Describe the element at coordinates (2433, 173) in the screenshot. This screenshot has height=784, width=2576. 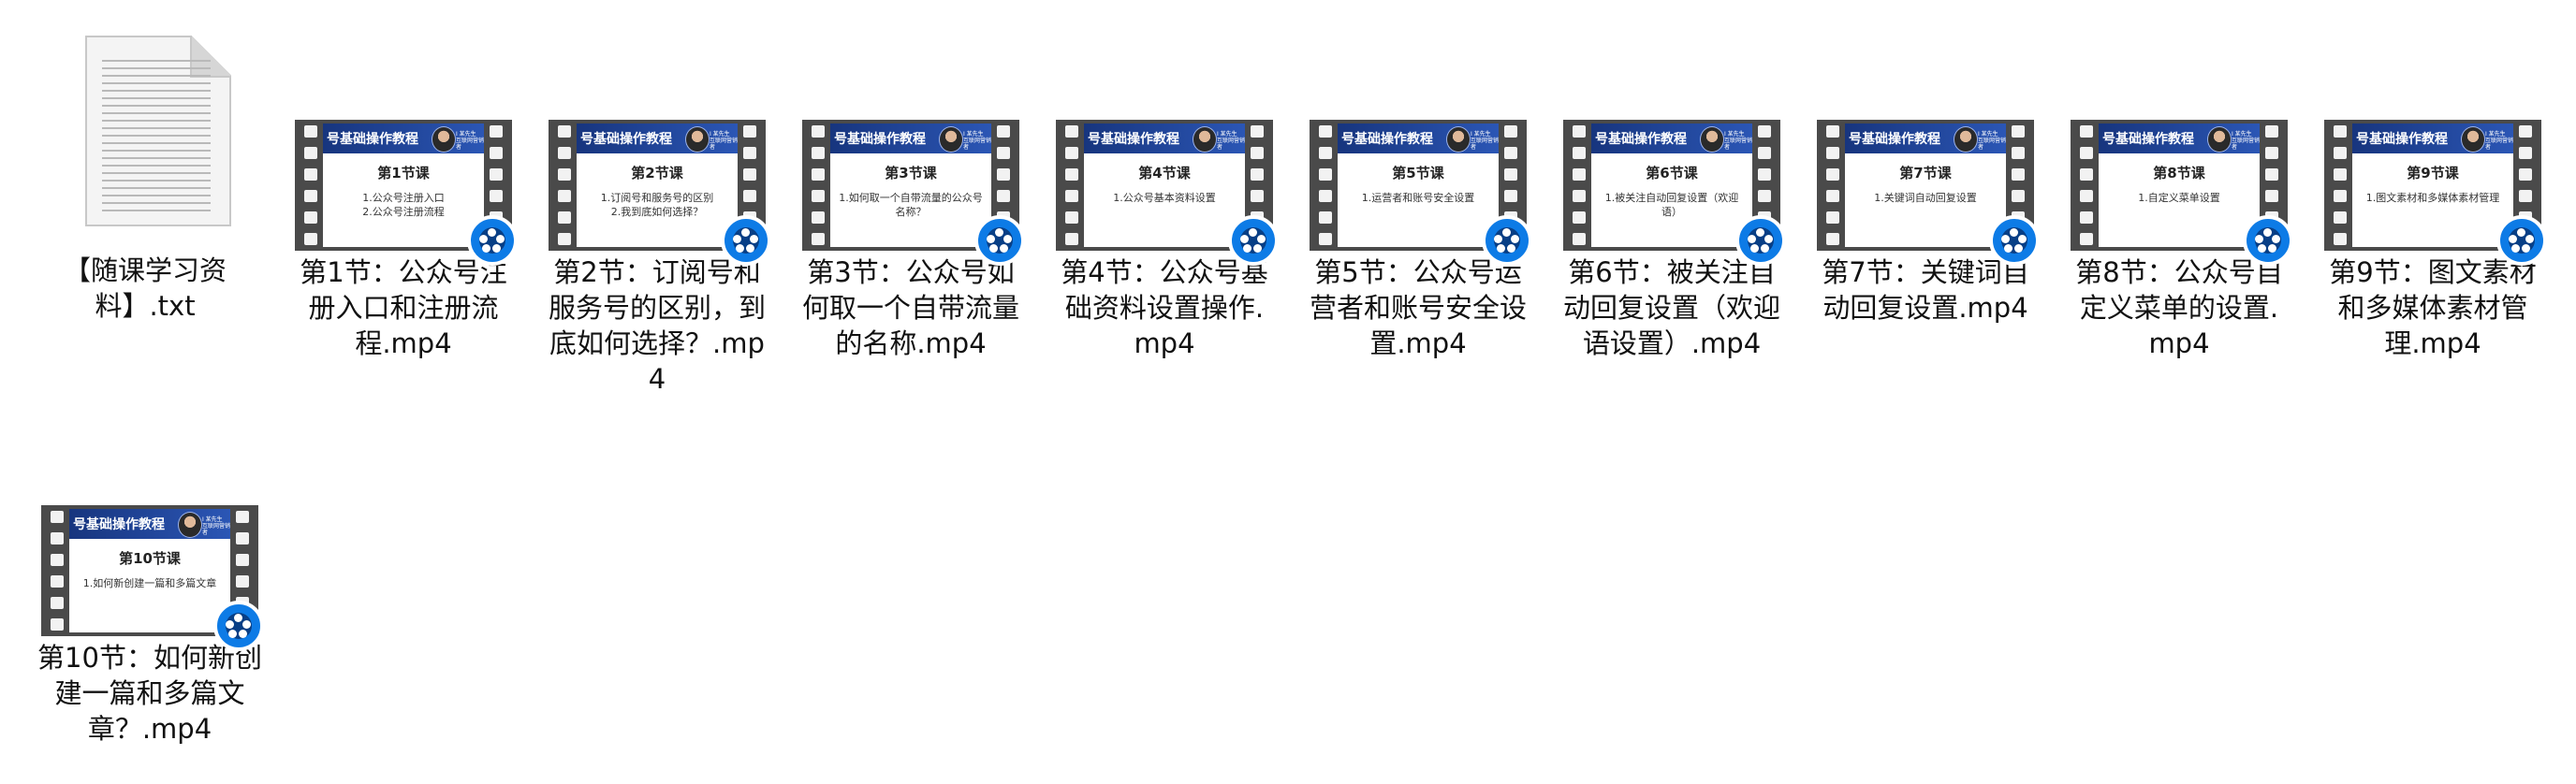
I see `lesson-number: 第9节课` at that location.